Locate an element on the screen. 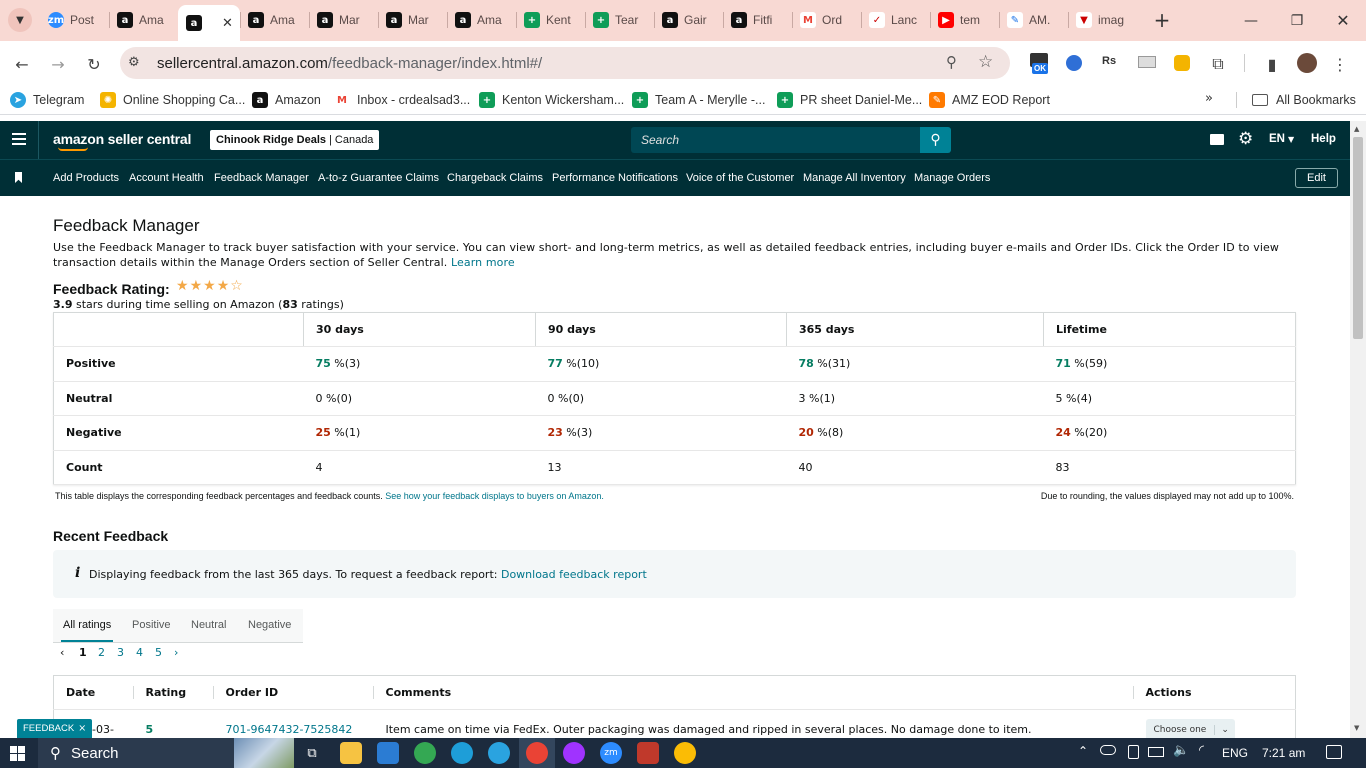 This screenshot has height=768, width=1366. notifications-icon is located at coordinates (1334, 752).